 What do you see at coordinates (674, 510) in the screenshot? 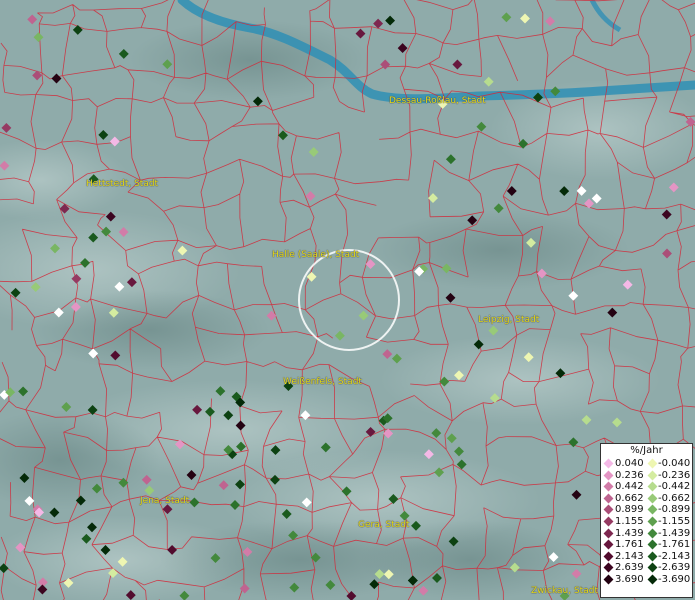
I see `legend-value-negative: -0.899` at bounding box center [674, 510].